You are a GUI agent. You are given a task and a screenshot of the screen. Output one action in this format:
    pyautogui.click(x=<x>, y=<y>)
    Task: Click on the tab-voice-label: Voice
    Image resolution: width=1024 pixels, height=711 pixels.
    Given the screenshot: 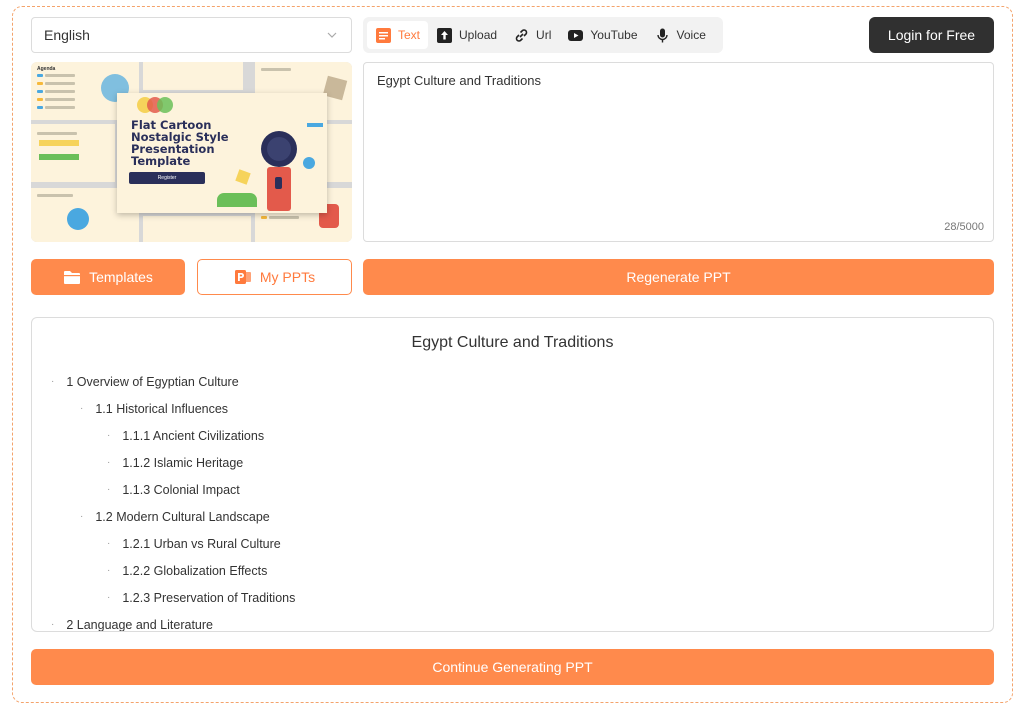 What is the action you would take?
    pyautogui.click(x=691, y=35)
    